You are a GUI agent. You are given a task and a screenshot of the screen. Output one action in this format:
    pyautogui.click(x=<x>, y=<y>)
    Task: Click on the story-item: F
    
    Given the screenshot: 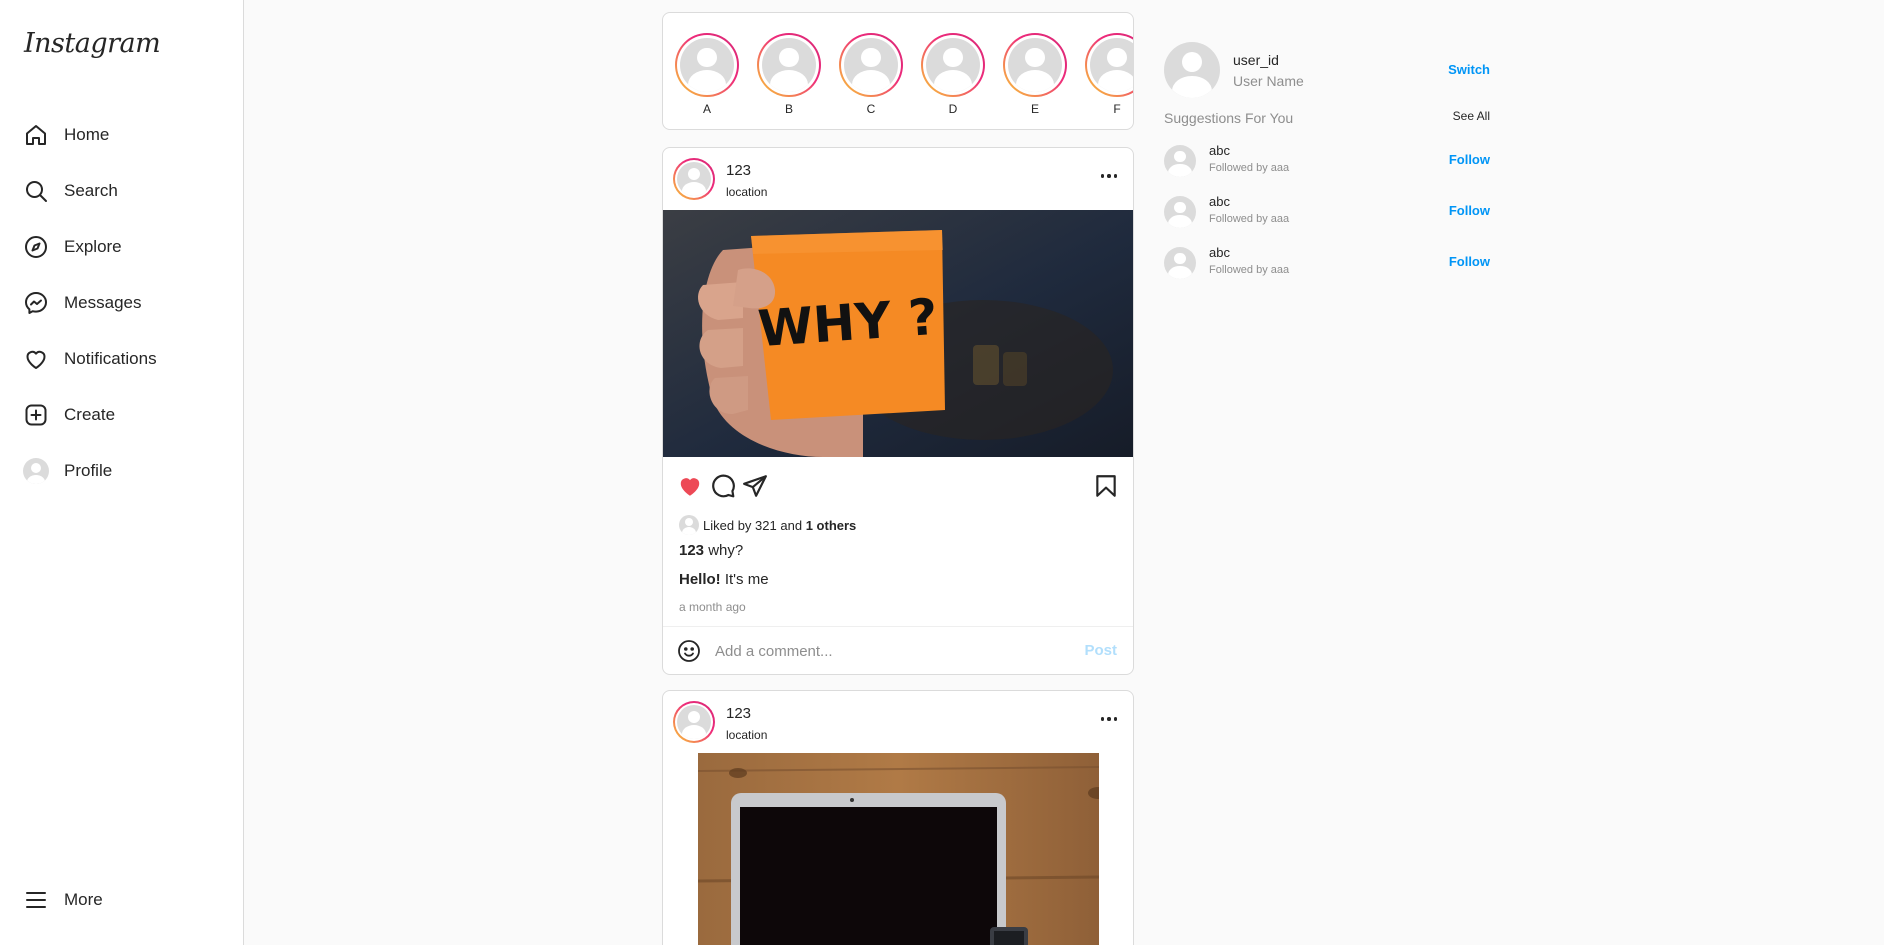 What is the action you would take?
    pyautogui.click(x=1109, y=74)
    